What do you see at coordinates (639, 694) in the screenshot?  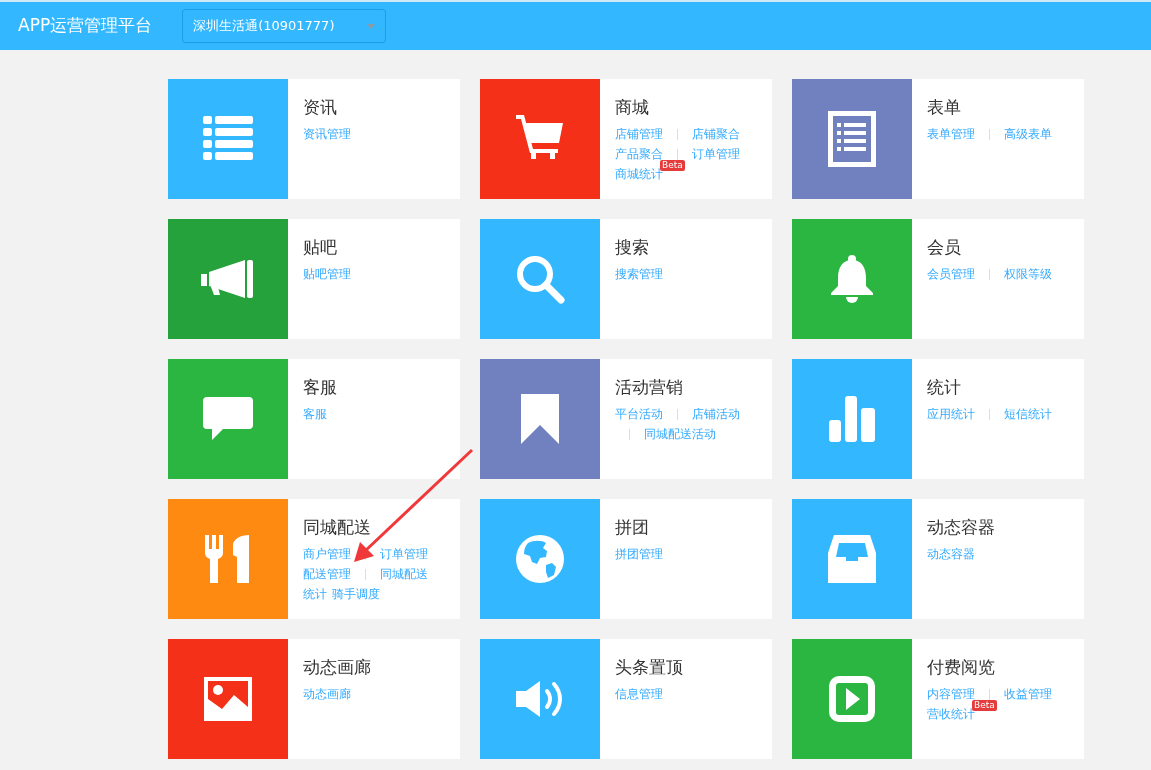 I see `module-link: 信息管理` at bounding box center [639, 694].